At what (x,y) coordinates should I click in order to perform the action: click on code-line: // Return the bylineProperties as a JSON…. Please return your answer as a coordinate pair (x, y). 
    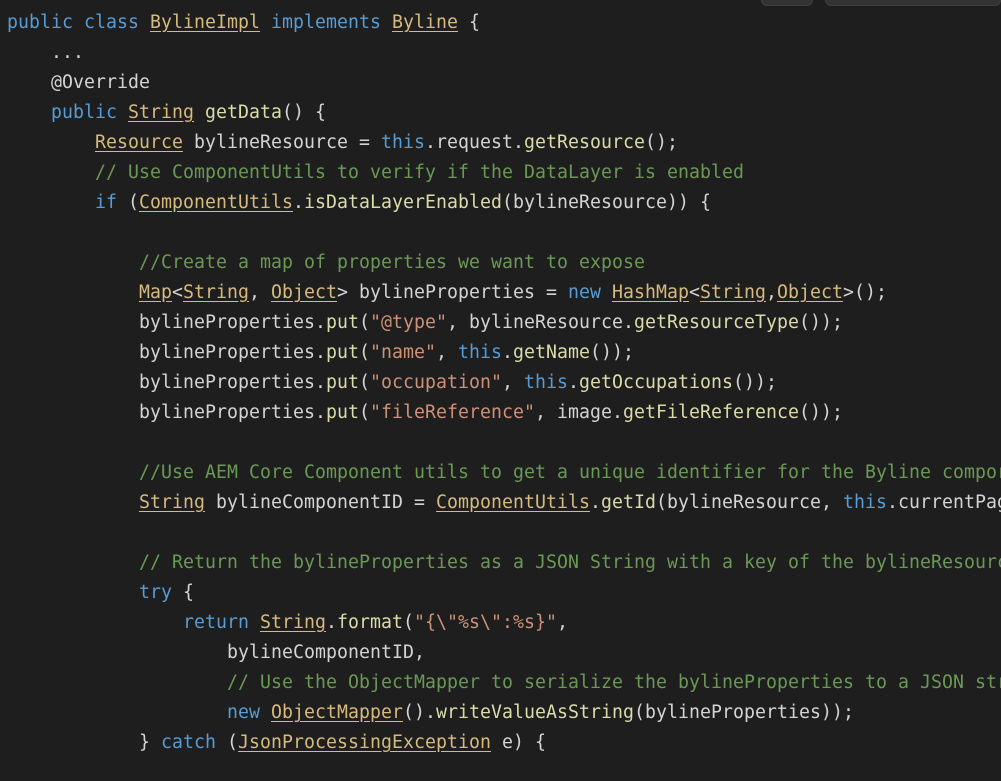
    Looking at the image, I should click on (504, 563).